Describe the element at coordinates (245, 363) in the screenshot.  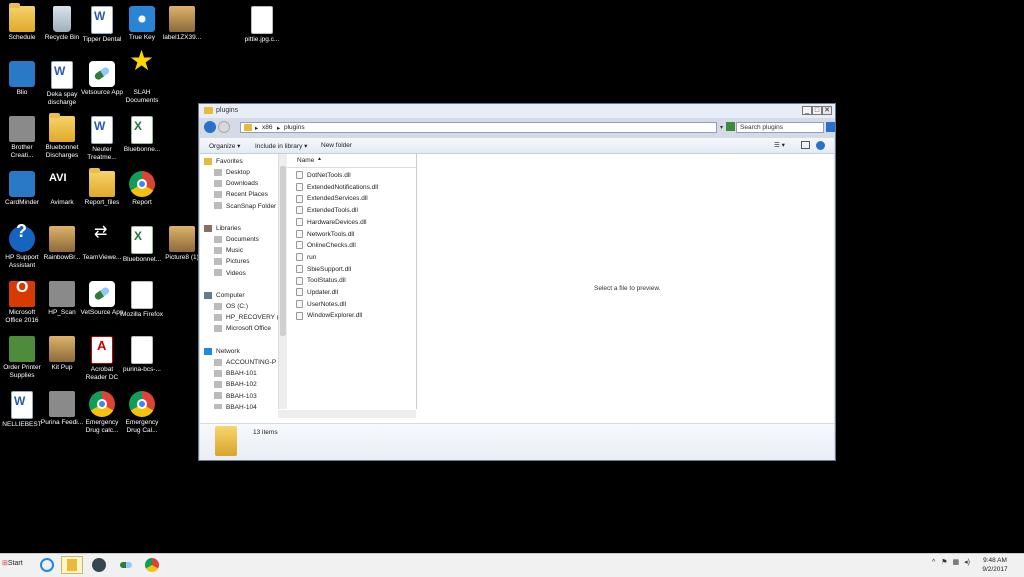
I see `nav-item: ACCOUNTING-P` at that location.